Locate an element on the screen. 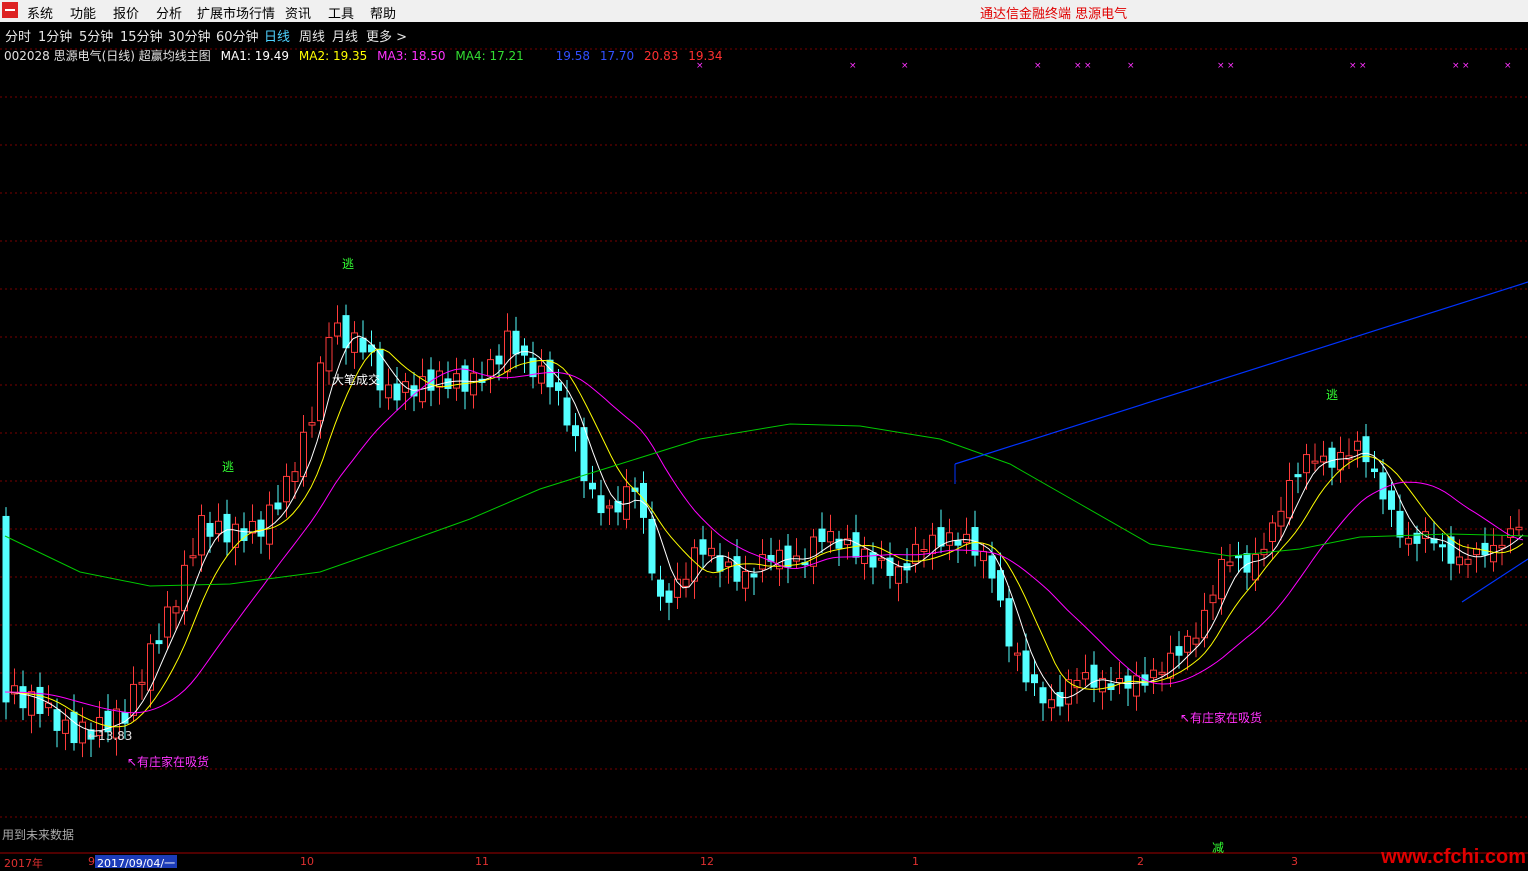 The width and height of the screenshot is (1528, 871). period-tab-5min: 5分钟 is located at coordinates (96, 35).